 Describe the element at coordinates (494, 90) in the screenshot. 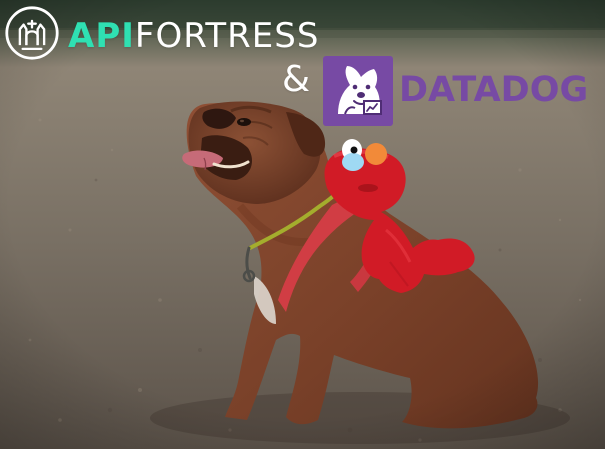

I see `datadog-wordmark: DATADOG` at that location.